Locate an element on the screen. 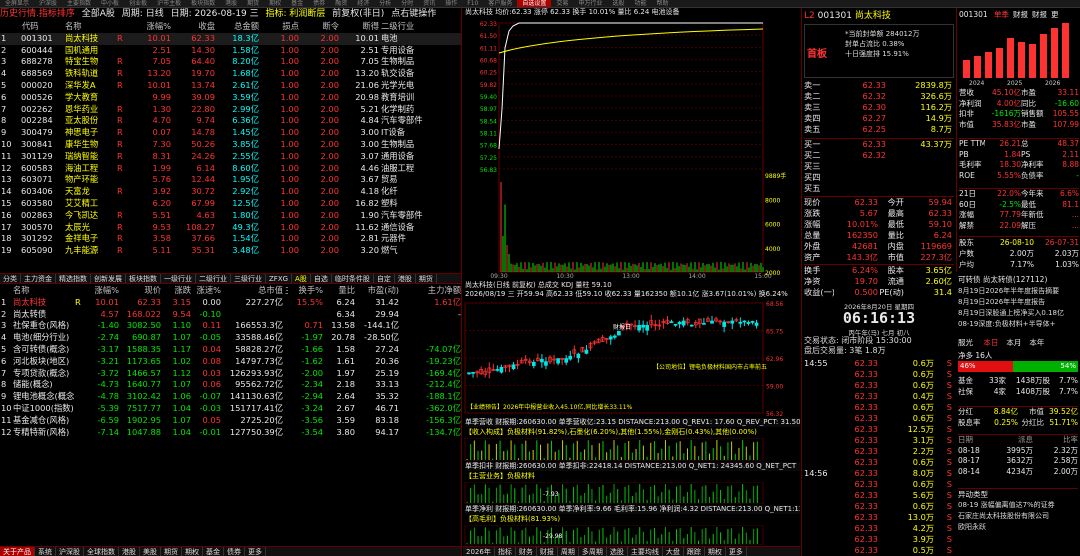  table2-col-header: 量比 is located at coordinates (340, 291).